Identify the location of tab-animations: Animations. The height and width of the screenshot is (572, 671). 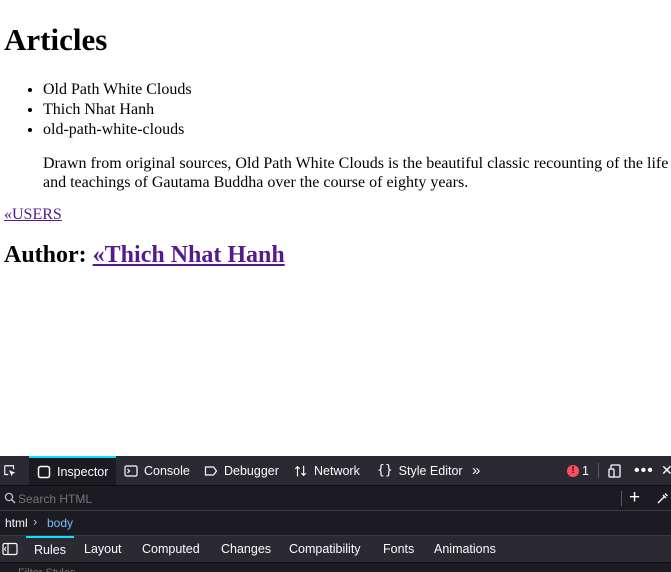
(465, 549).